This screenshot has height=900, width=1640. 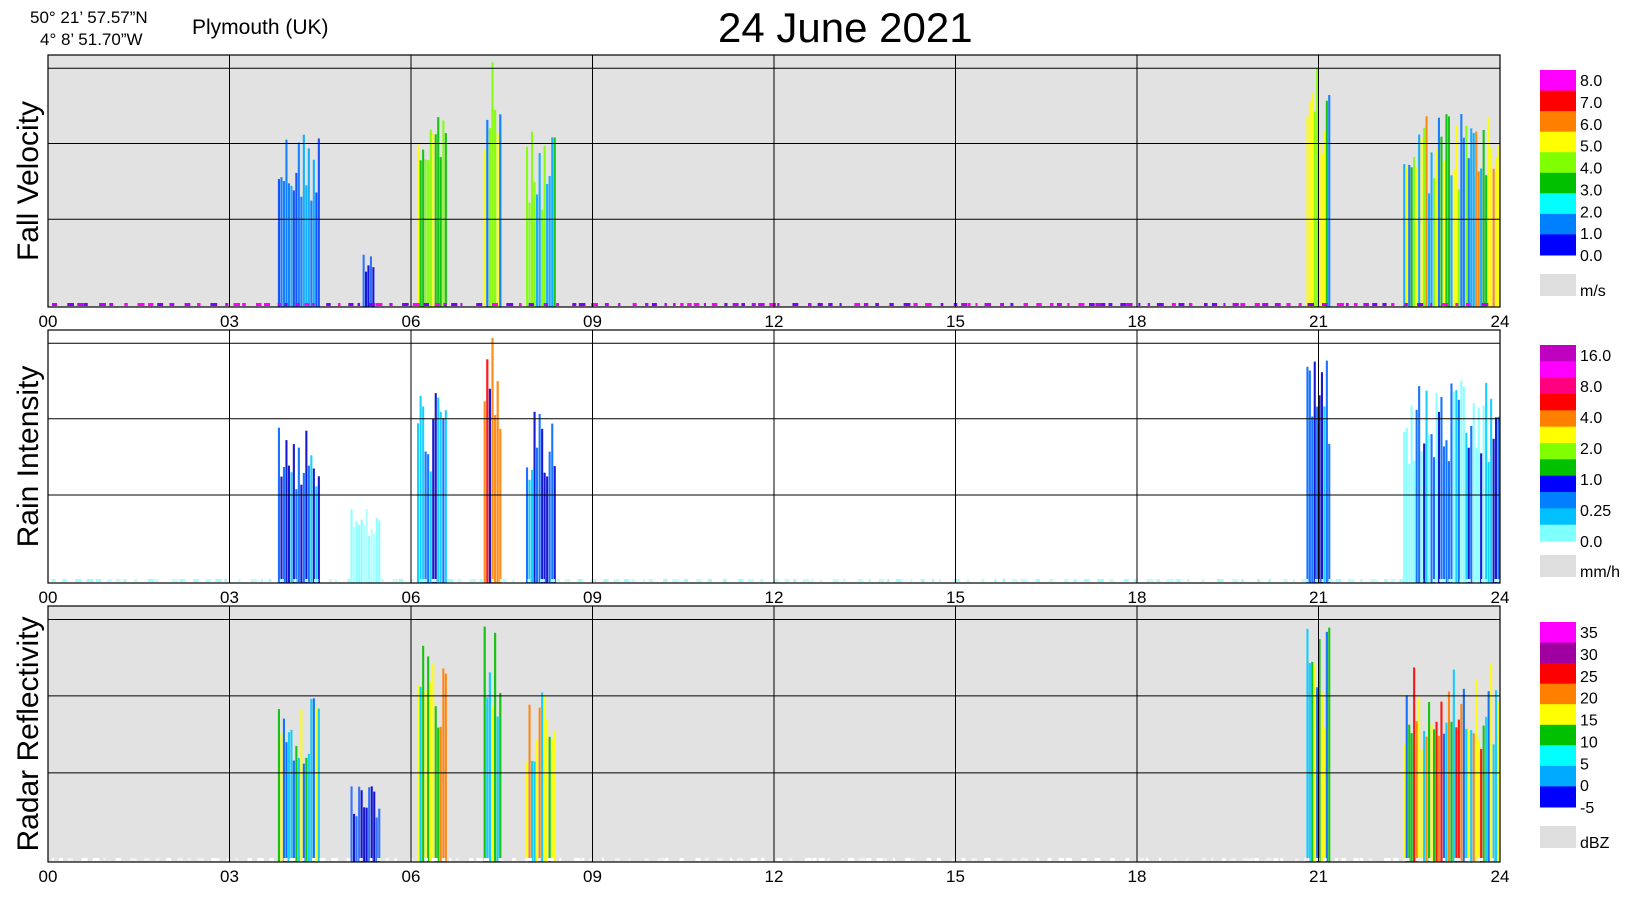 What do you see at coordinates (1591, 103) in the screenshot?
I see `legend-label: 7.0` at bounding box center [1591, 103].